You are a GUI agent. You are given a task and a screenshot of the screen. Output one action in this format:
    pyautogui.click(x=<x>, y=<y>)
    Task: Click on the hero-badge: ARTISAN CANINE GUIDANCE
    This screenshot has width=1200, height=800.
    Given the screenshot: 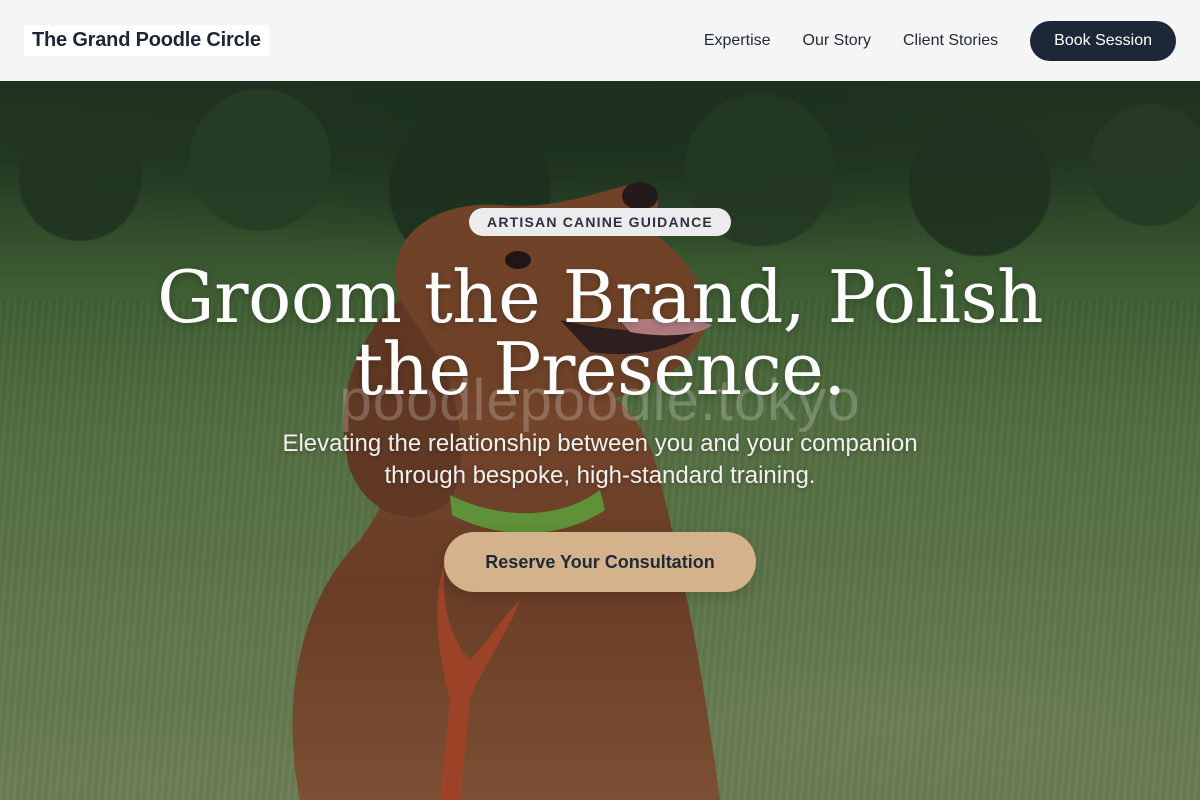 What is the action you would take?
    pyautogui.click(x=600, y=222)
    